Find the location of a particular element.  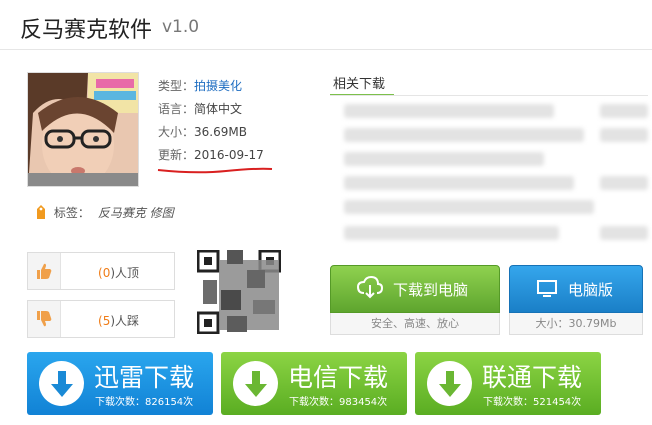

cloud-download-icon is located at coordinates (370, 289).